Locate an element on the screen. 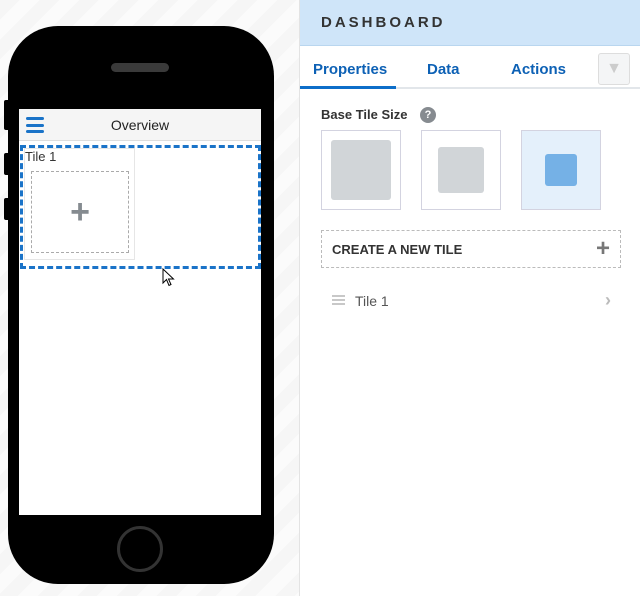 This screenshot has width=640, height=596. tile-size-large is located at coordinates (361, 170).